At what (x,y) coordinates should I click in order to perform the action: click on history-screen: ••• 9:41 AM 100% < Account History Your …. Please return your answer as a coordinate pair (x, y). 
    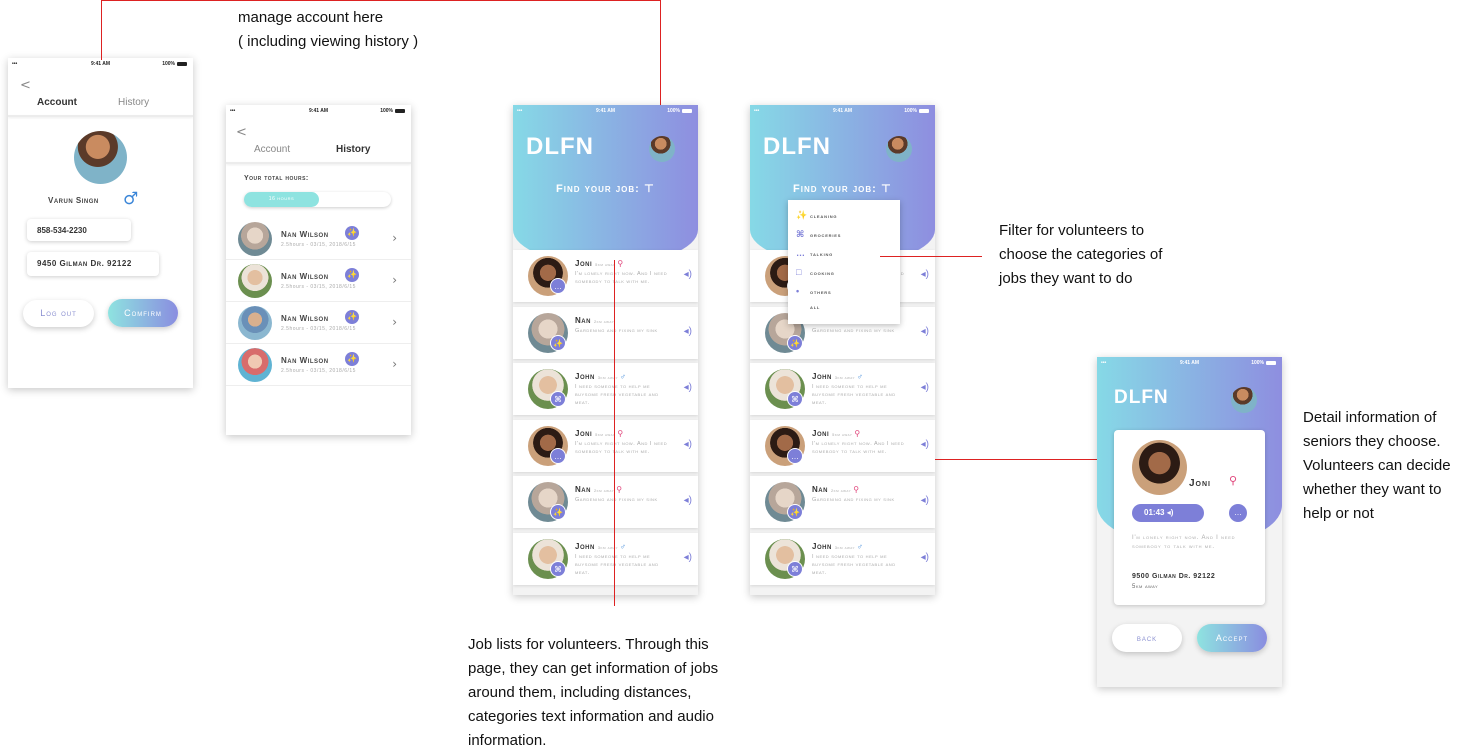
    Looking at the image, I should click on (318, 270).